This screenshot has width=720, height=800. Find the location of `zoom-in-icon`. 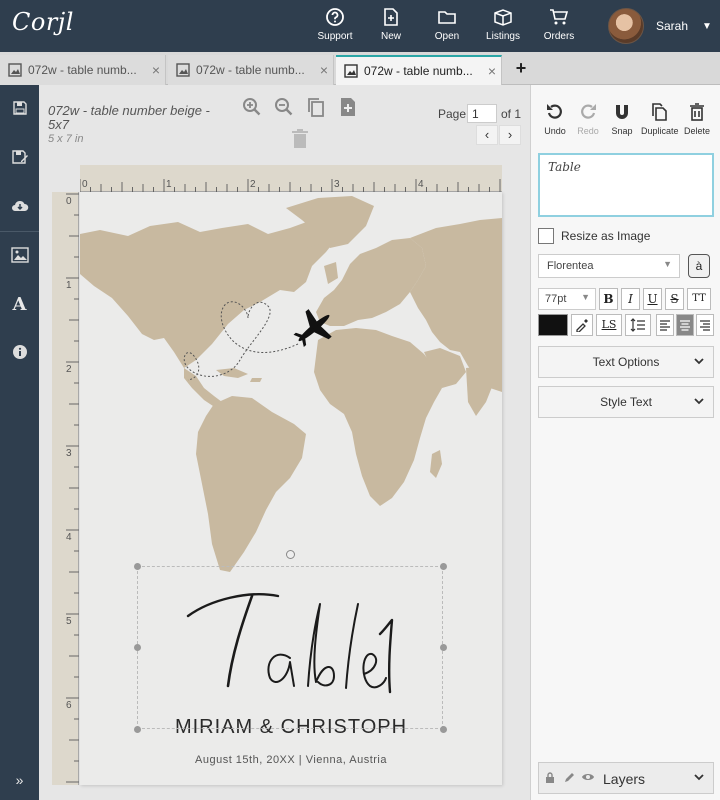

zoom-in-icon is located at coordinates (252, 107).